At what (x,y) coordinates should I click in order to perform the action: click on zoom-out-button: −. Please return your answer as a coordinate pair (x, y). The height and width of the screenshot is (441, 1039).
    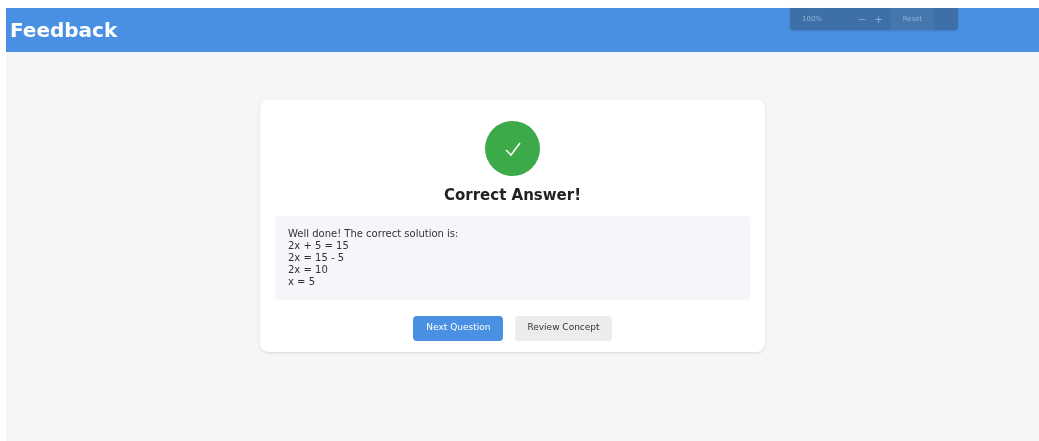
    Looking at the image, I should click on (862, 19).